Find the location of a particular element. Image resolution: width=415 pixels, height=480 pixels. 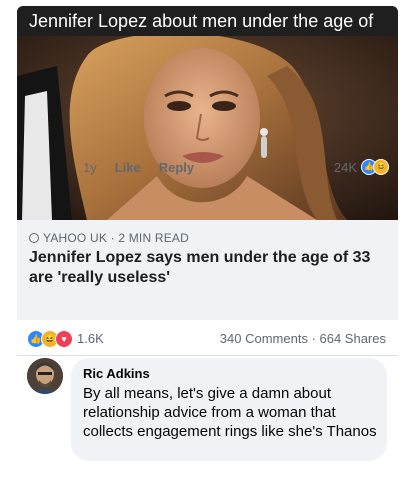

avatar is located at coordinates (45, 376).